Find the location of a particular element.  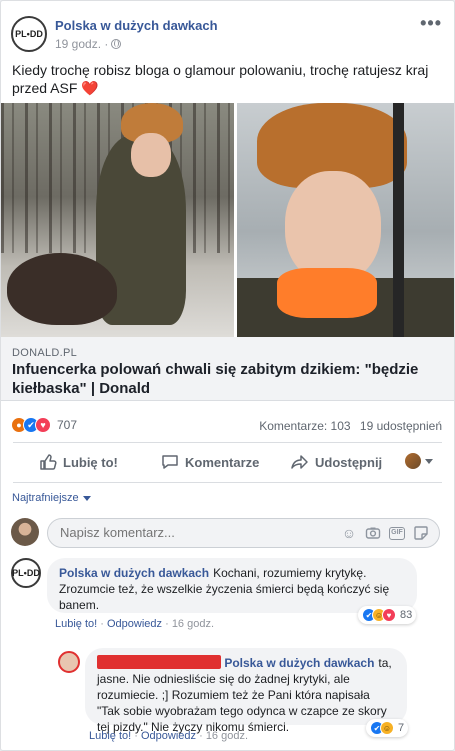

reply-author-link: Polska w dużych dawkach is located at coordinates (299, 663).